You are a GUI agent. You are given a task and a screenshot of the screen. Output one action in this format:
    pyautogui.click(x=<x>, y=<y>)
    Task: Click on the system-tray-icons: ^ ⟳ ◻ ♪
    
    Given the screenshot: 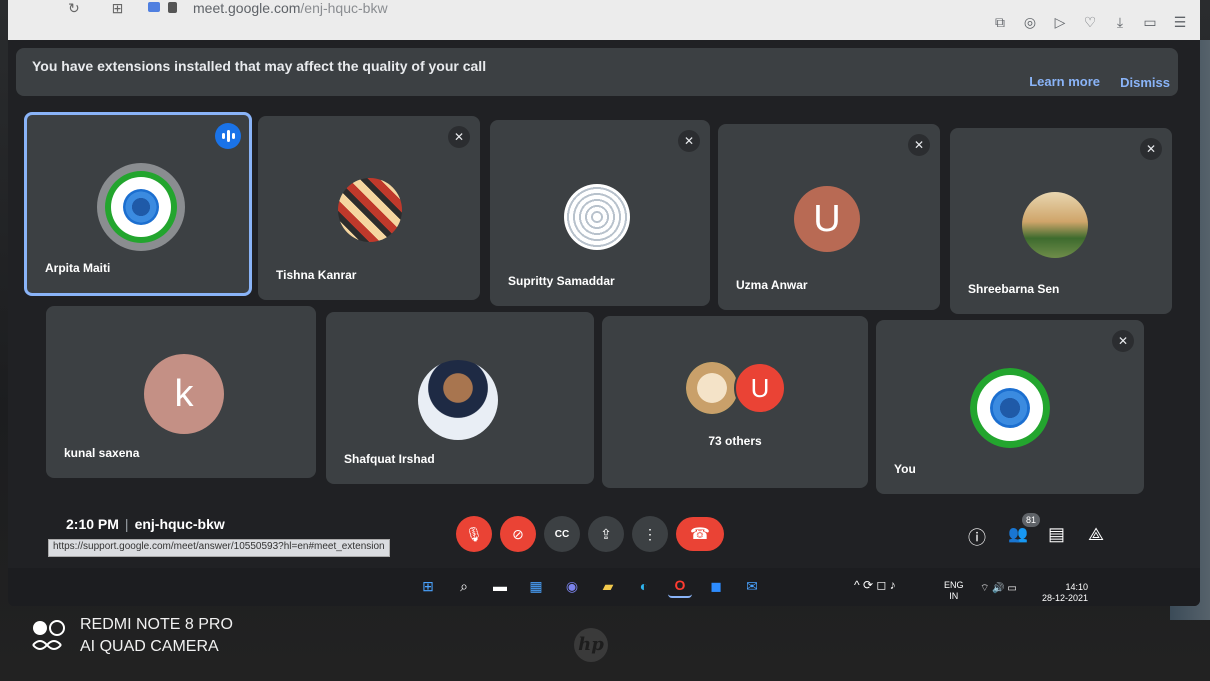 What is the action you would take?
    pyautogui.click(x=875, y=585)
    